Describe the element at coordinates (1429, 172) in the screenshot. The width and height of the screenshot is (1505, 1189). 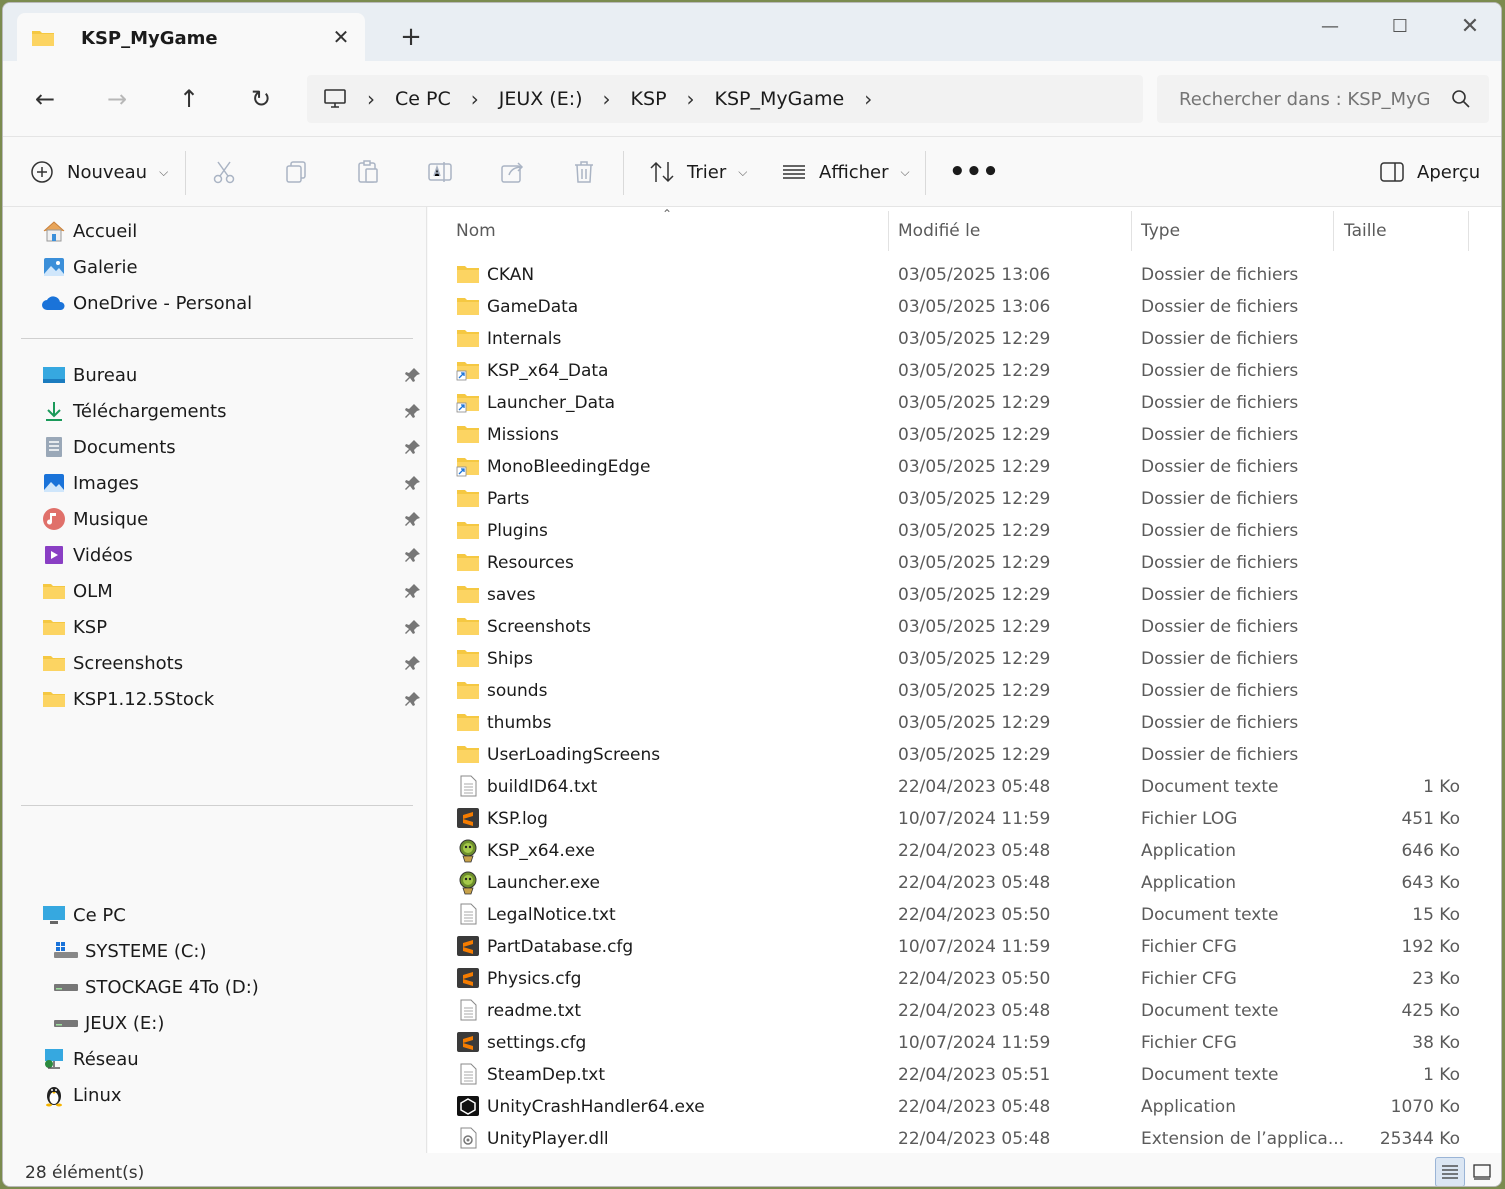
I see `preview-button: Aperçu` at that location.